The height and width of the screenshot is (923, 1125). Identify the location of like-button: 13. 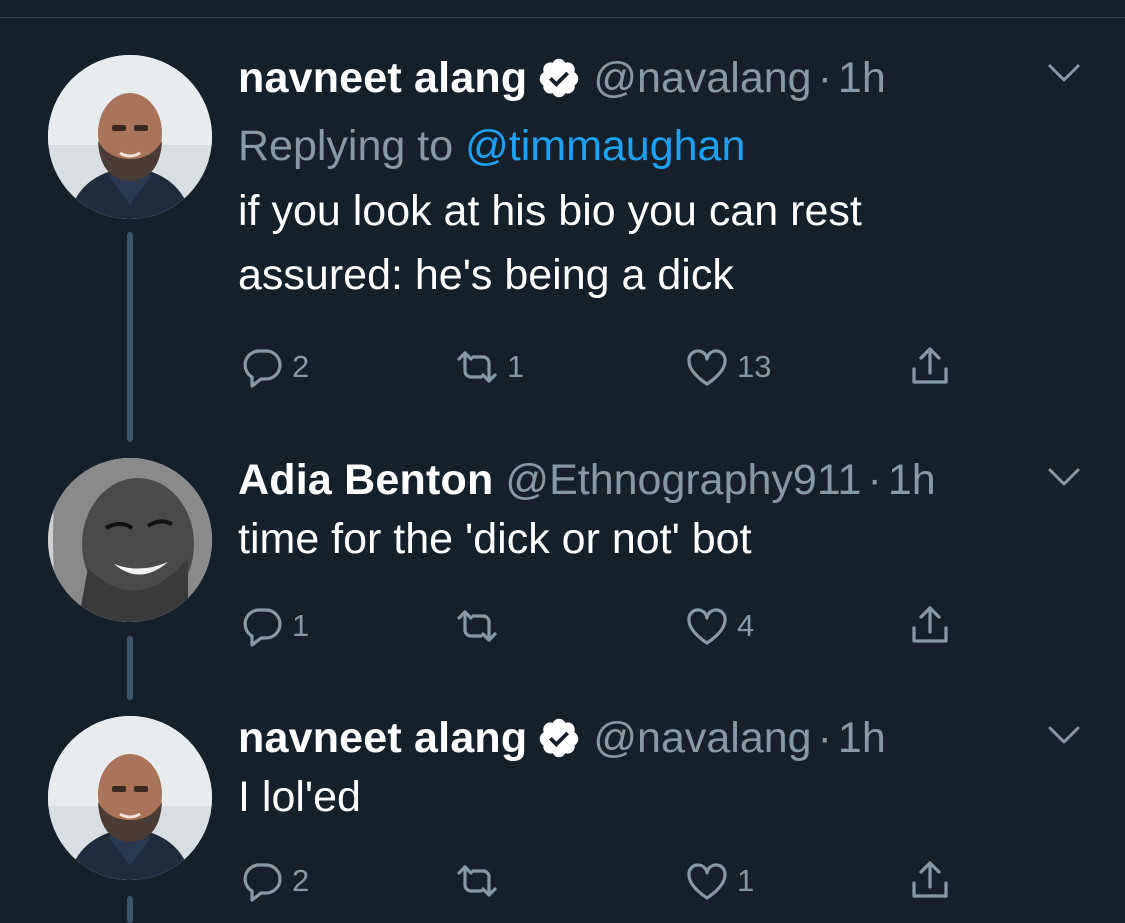
(727, 367).